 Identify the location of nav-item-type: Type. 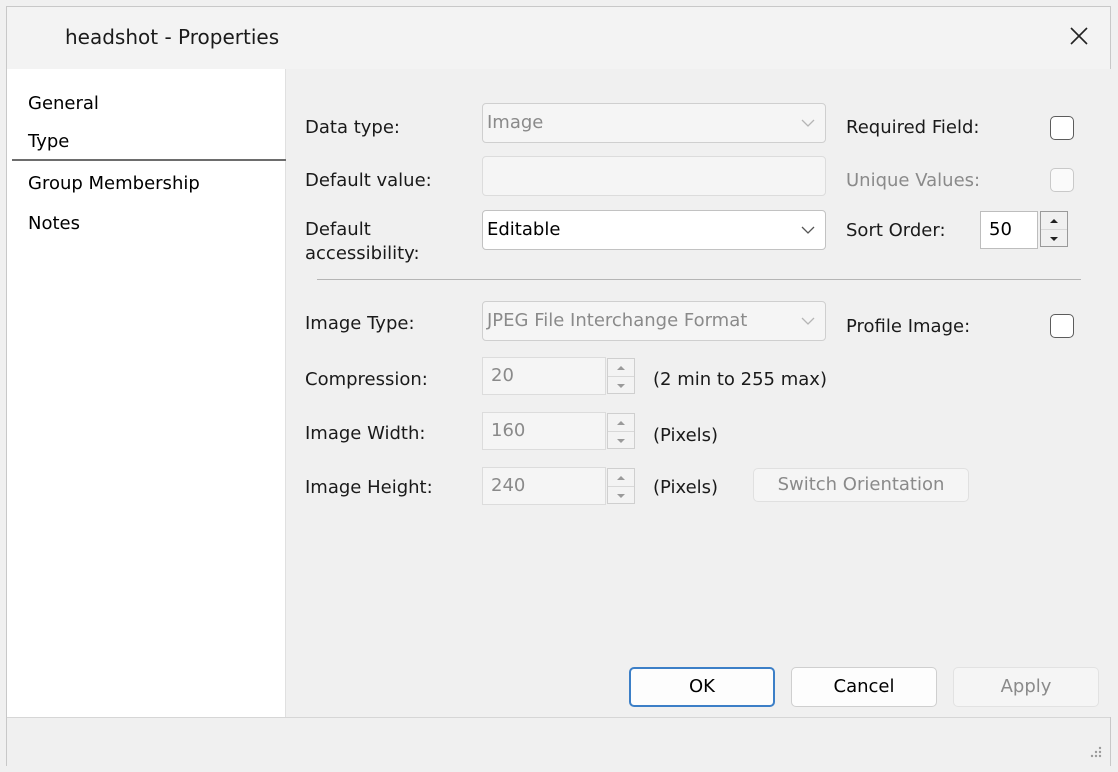
(149, 142).